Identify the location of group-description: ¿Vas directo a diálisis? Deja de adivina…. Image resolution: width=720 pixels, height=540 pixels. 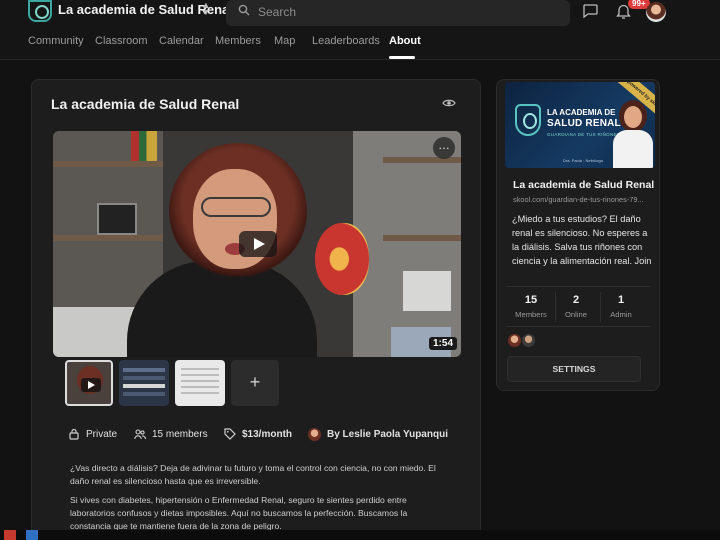
(260, 500).